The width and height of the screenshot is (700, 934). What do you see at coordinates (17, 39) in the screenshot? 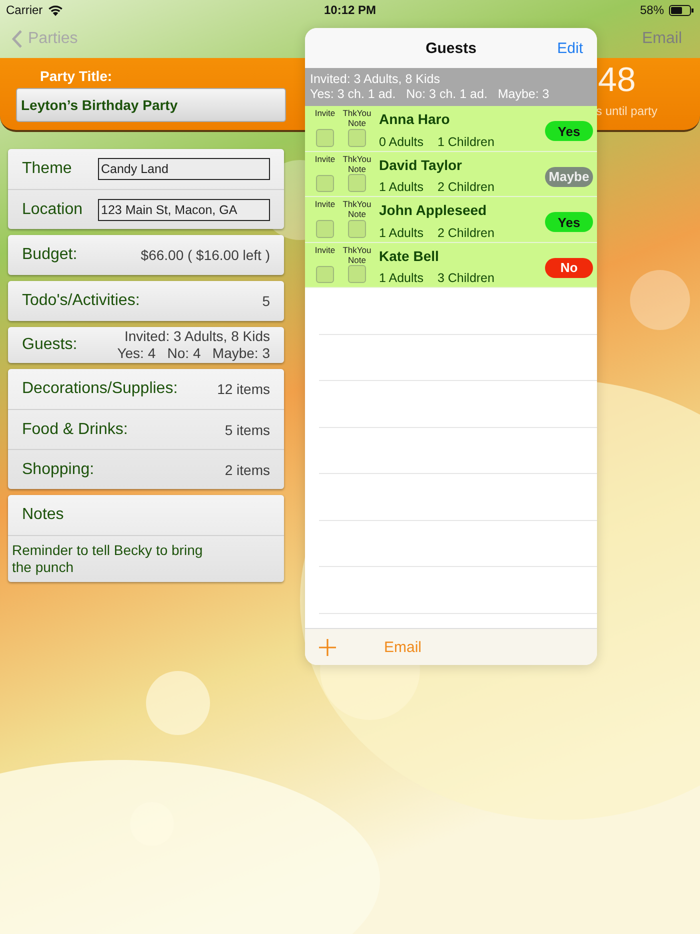
I see `chevron-left-icon` at bounding box center [17, 39].